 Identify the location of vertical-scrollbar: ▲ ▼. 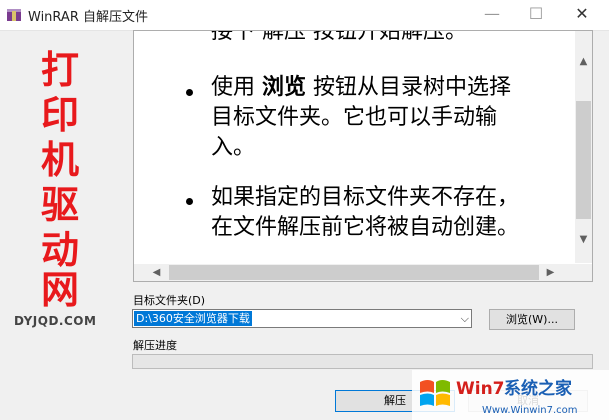
(583, 147).